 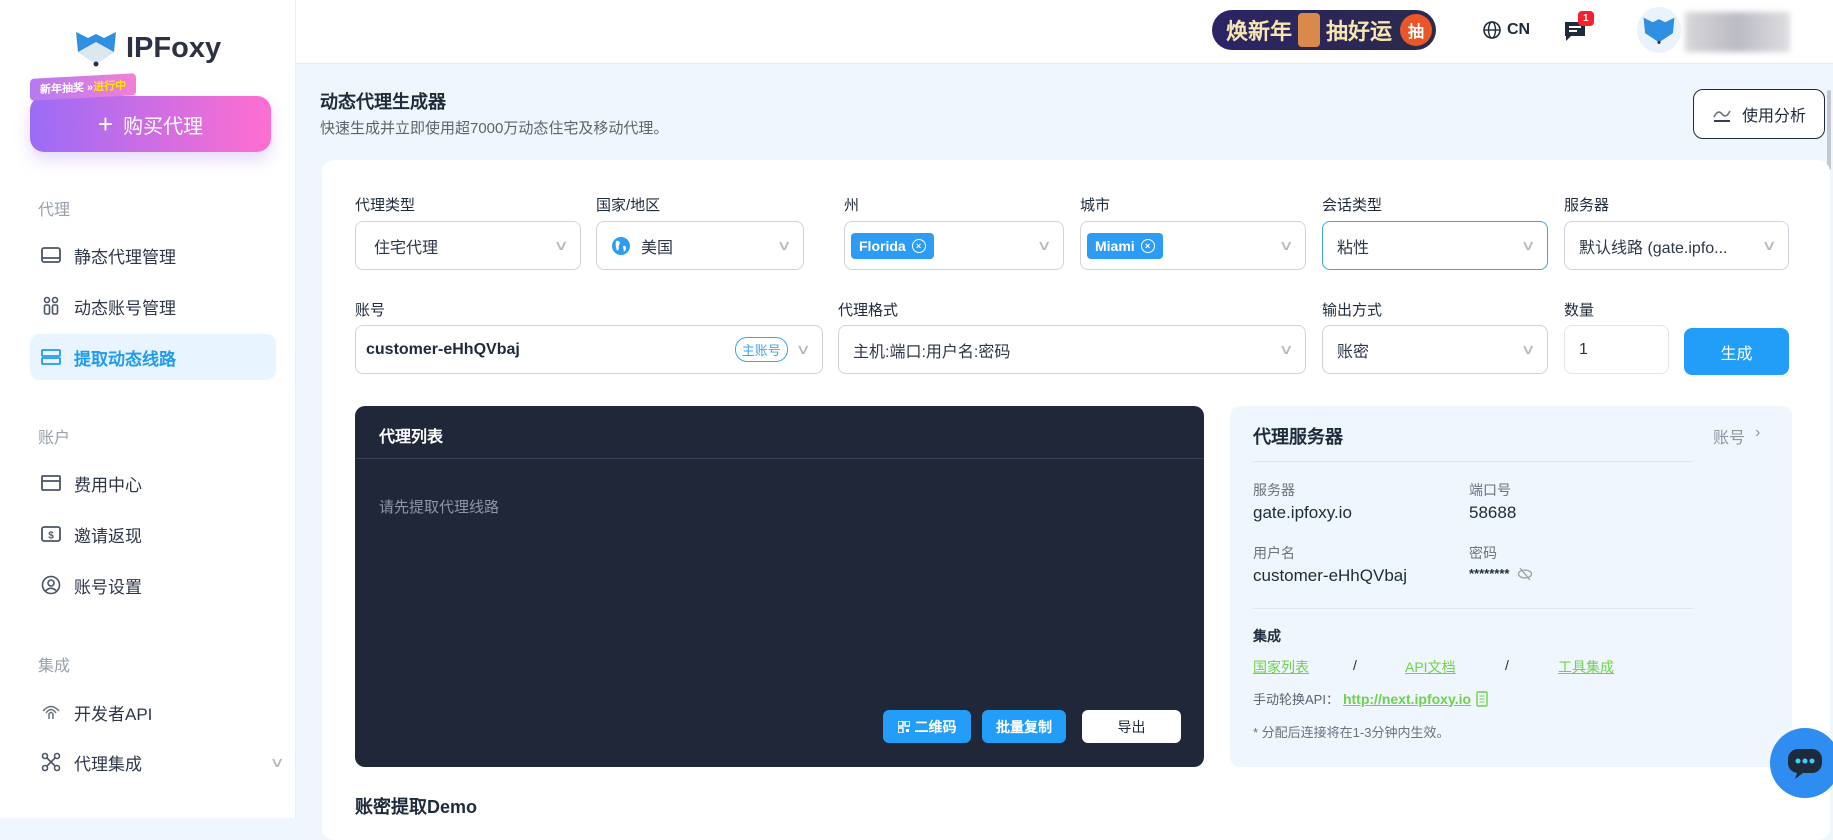 What do you see at coordinates (1330, 576) in the screenshot?
I see `username-value: customer-eHhQVbaj` at bounding box center [1330, 576].